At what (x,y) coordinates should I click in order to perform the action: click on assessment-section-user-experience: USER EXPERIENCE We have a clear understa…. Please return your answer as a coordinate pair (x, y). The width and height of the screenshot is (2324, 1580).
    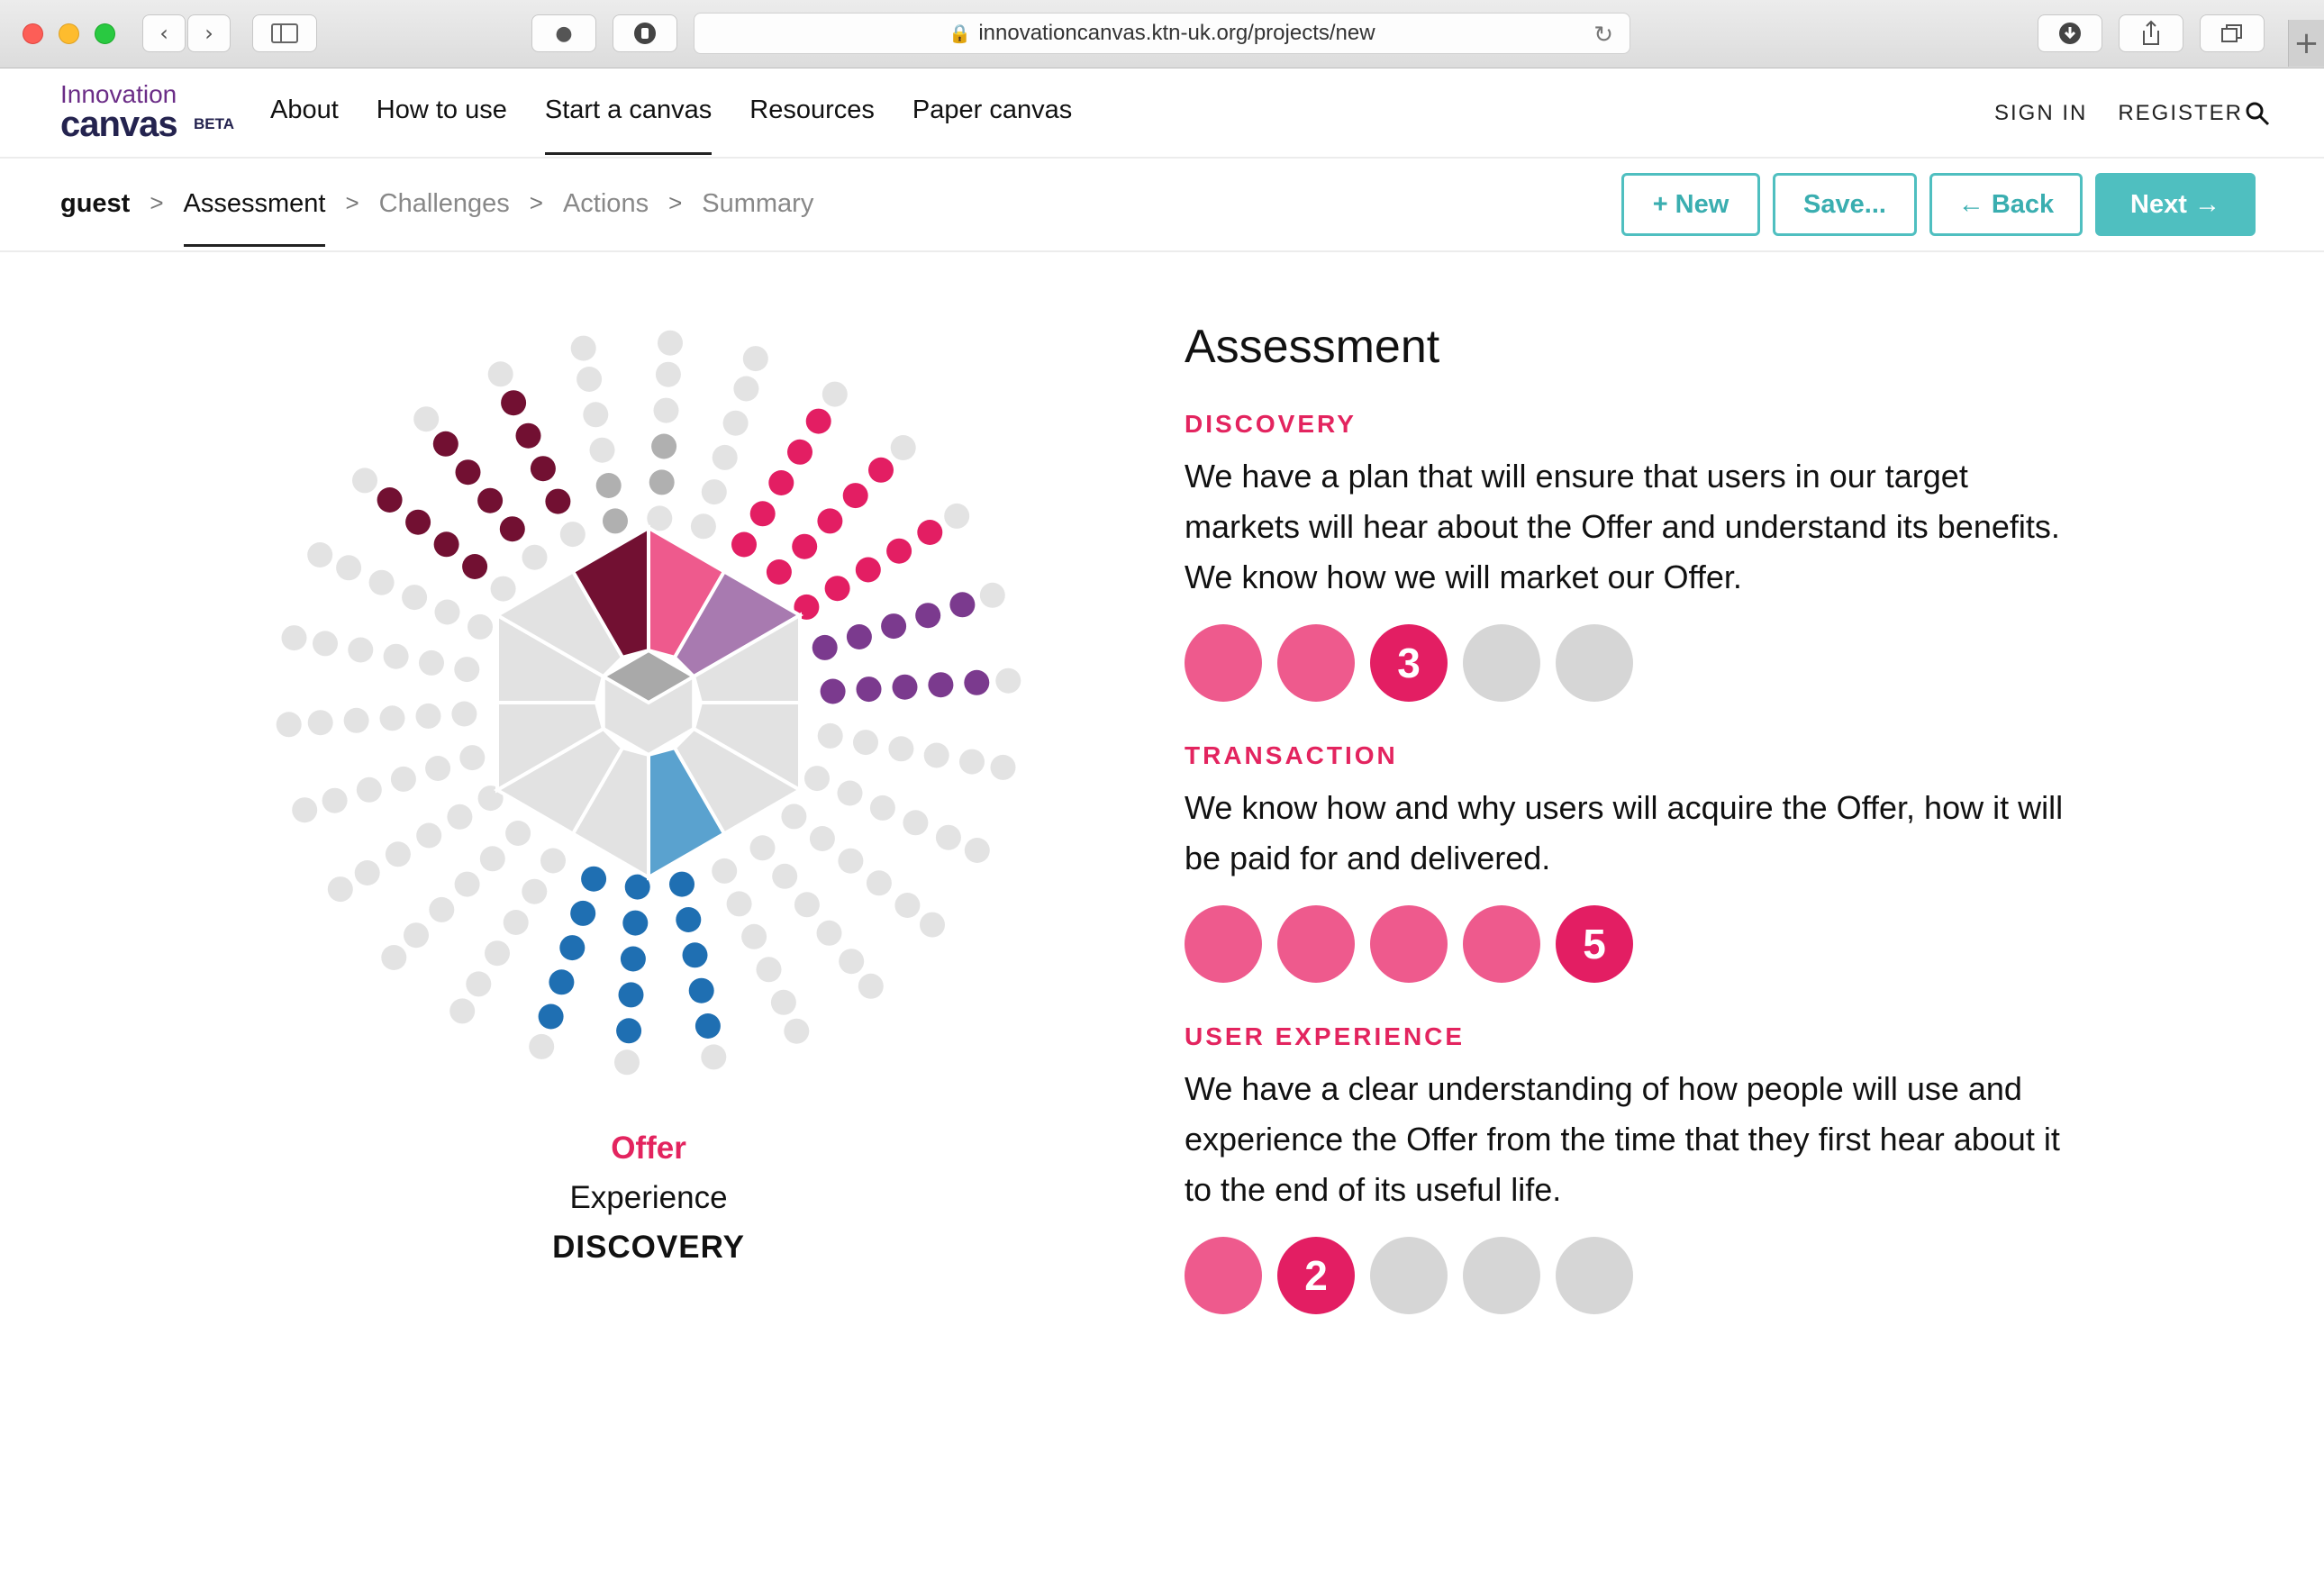
    Looking at the image, I should click on (1635, 1168).